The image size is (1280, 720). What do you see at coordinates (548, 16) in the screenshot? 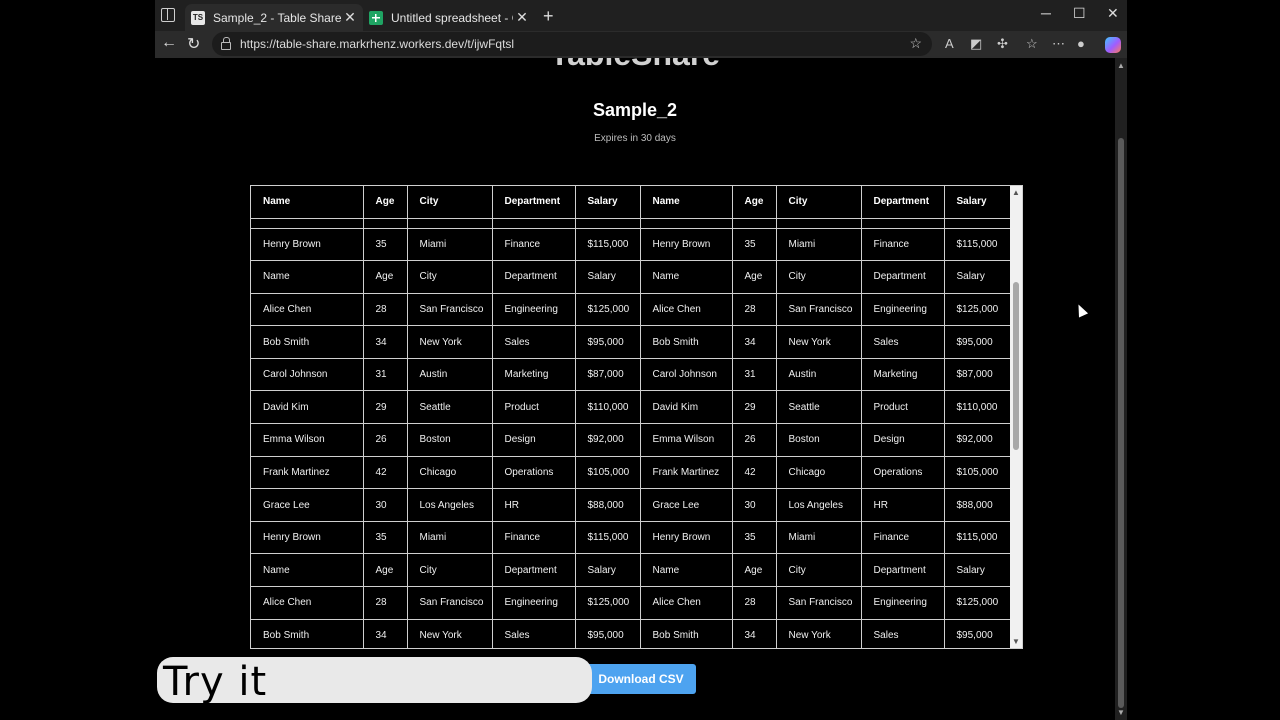
I see `new-tab-button: +` at bounding box center [548, 16].